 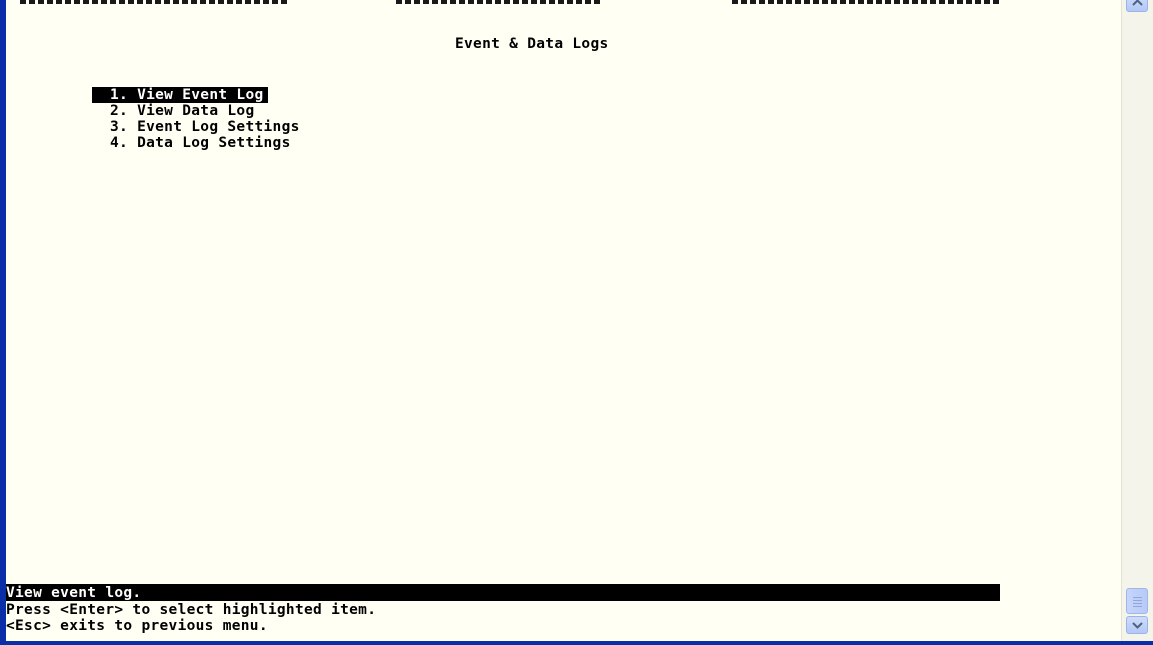 What do you see at coordinates (182, 111) in the screenshot?
I see `menu-item-view-data-log: 2. View Data Log` at bounding box center [182, 111].